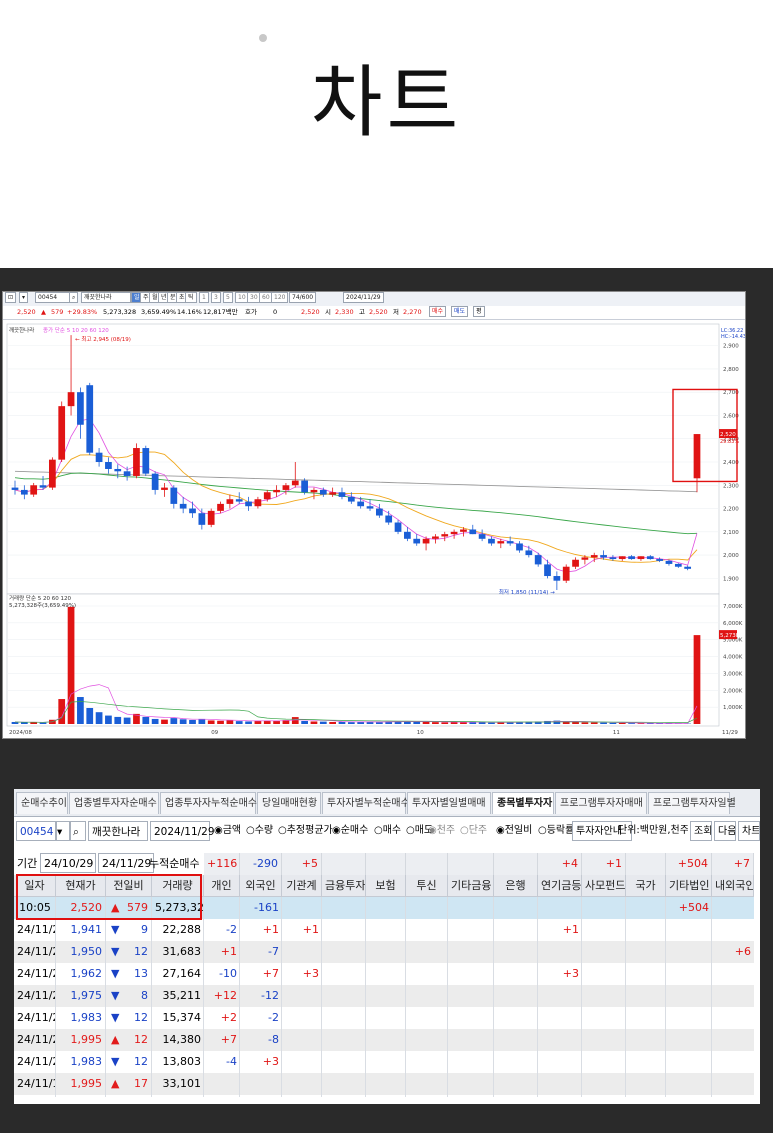  I want to click on period-1-button: 1, so click(204, 297).